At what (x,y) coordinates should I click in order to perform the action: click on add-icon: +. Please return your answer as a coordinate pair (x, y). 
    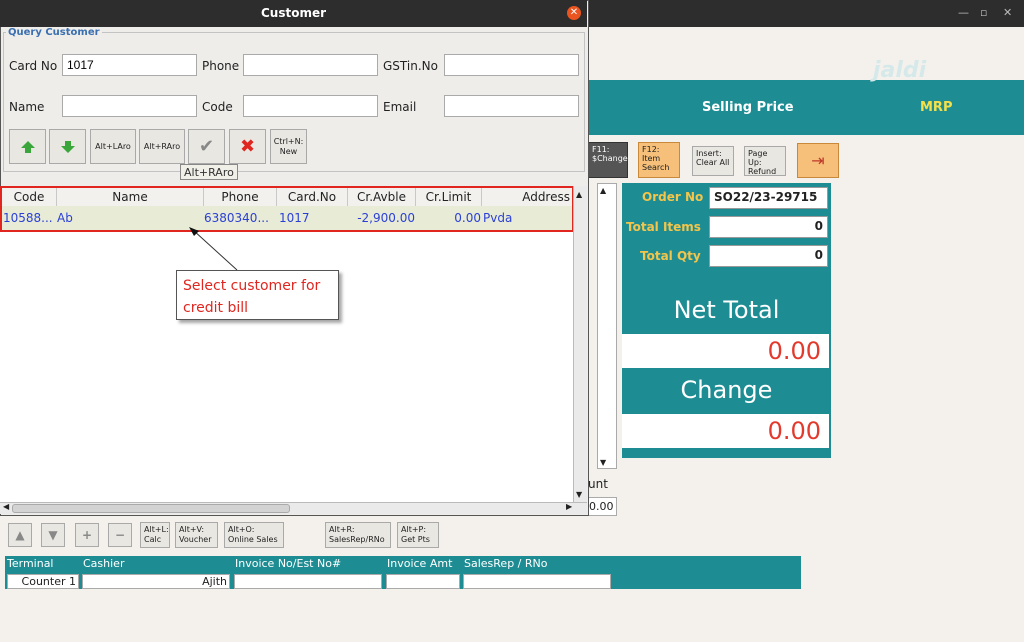
    Looking at the image, I should click on (87, 535).